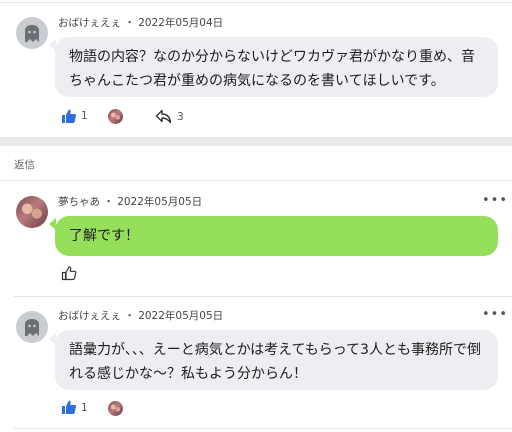 The height and width of the screenshot is (432, 512). What do you see at coordinates (256, 141) in the screenshot?
I see `section-separator` at bounding box center [256, 141].